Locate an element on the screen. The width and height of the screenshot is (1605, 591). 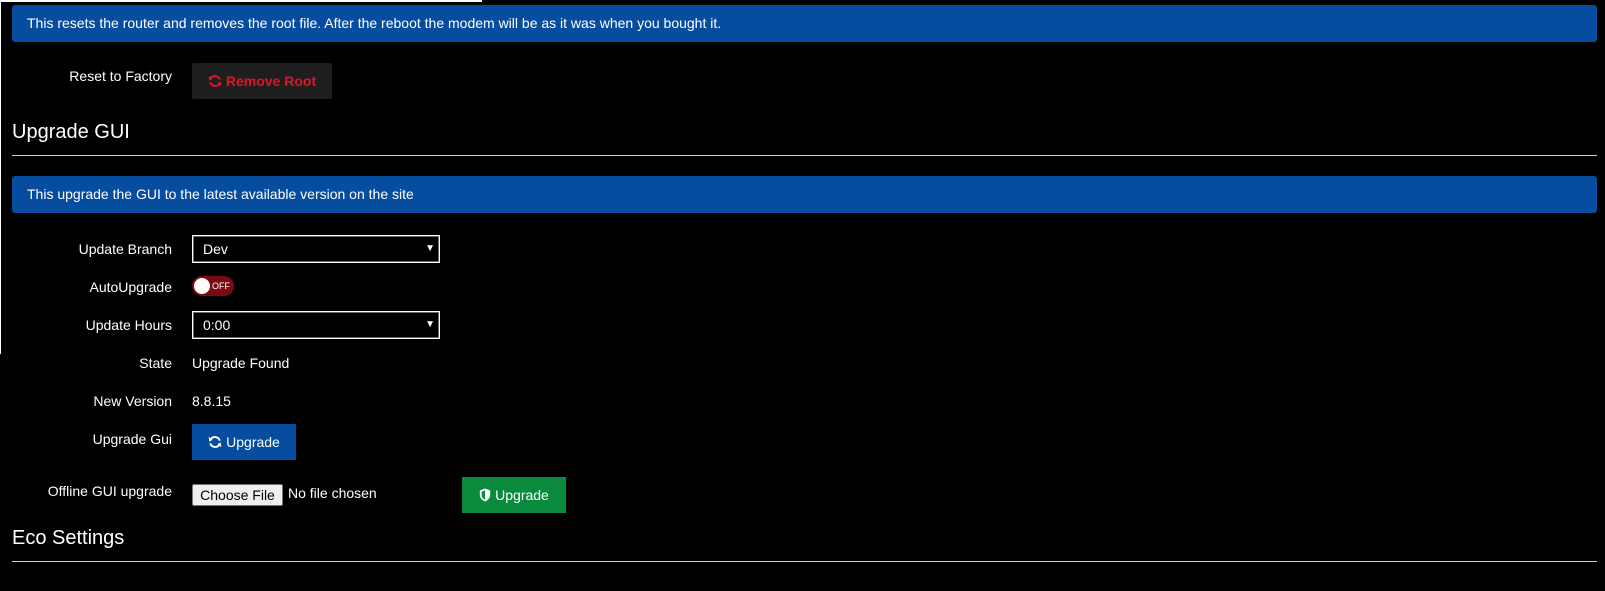
upgrade-gui-rule is located at coordinates (804, 155).